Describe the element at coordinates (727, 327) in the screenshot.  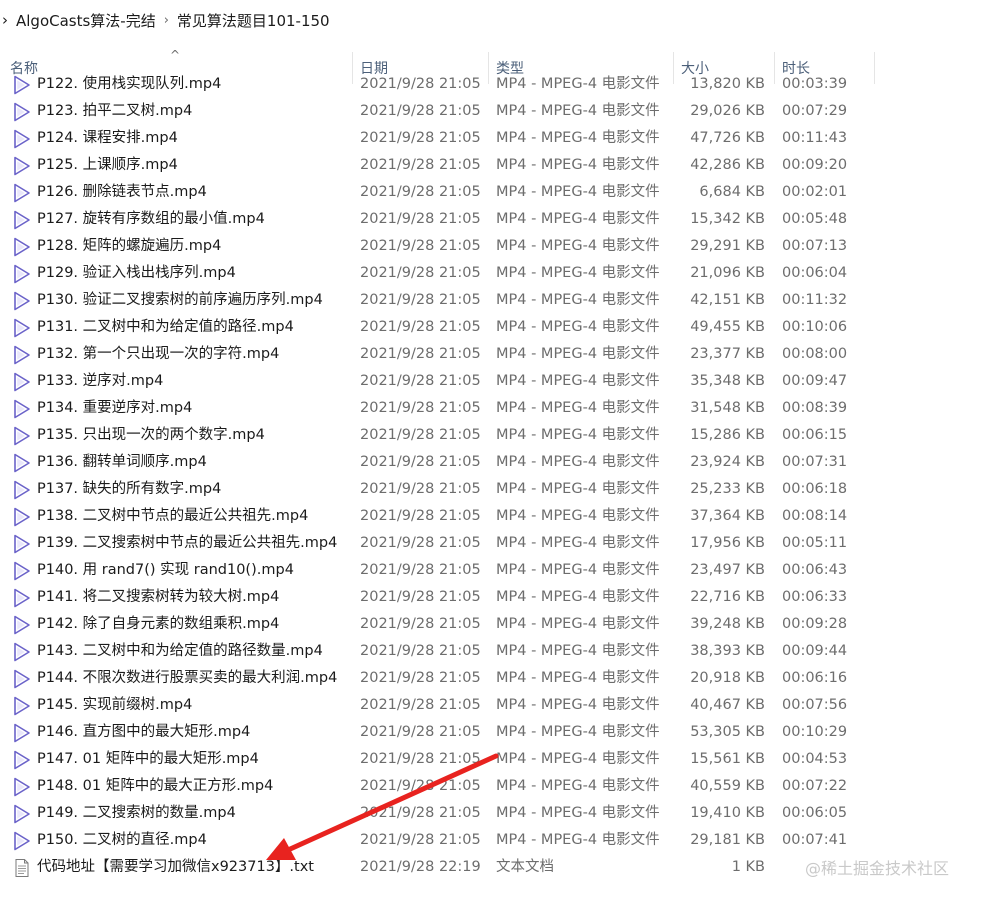
I see `file-size: 49,455 KB` at that location.